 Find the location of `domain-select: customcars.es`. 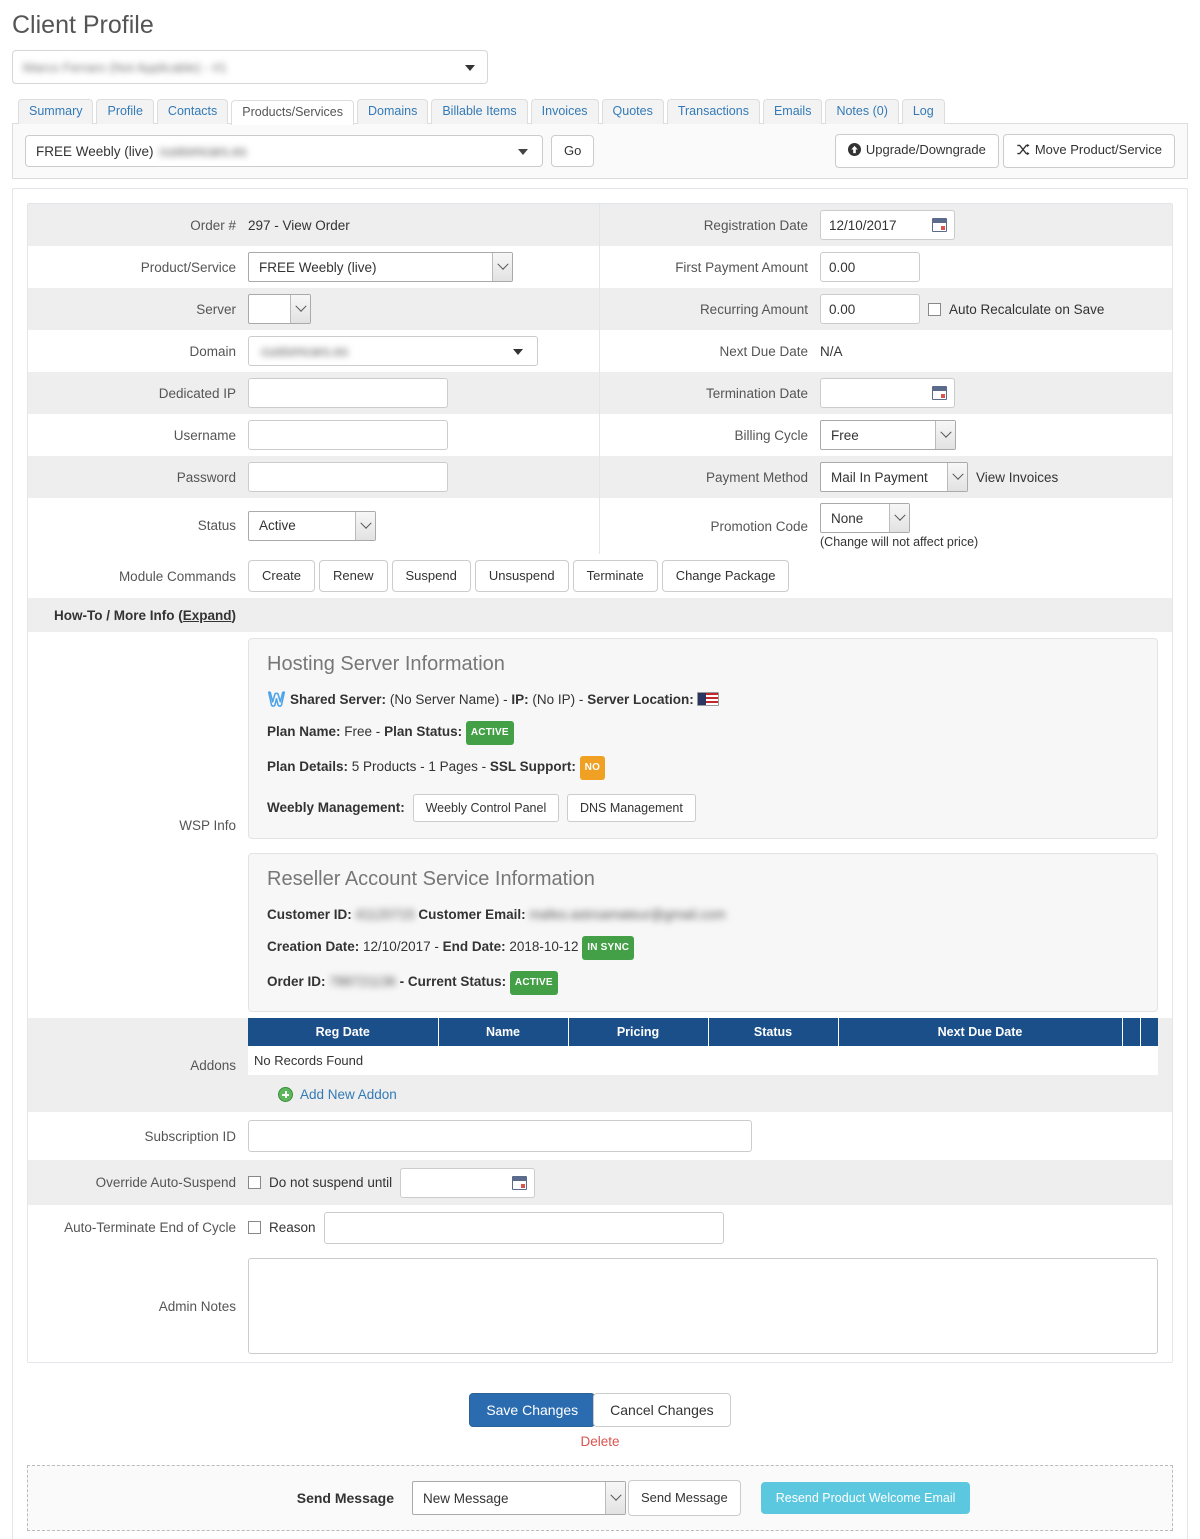

domain-select: customcars.es is located at coordinates (393, 351).